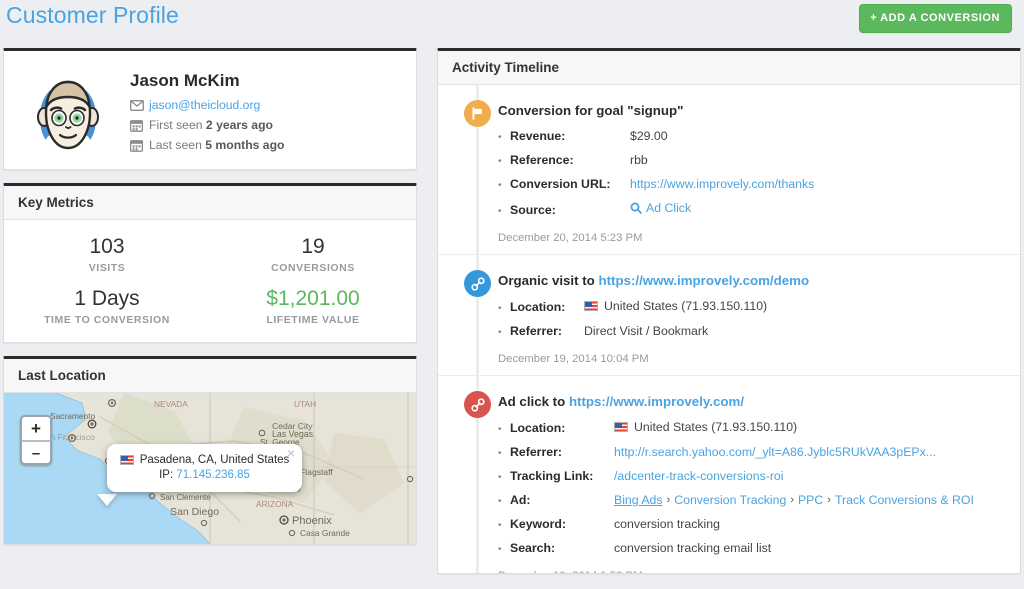  Describe the element at coordinates (570, 238) in the screenshot. I see `timeline-entry-time: December 20, 2014 5:23 PM` at that location.